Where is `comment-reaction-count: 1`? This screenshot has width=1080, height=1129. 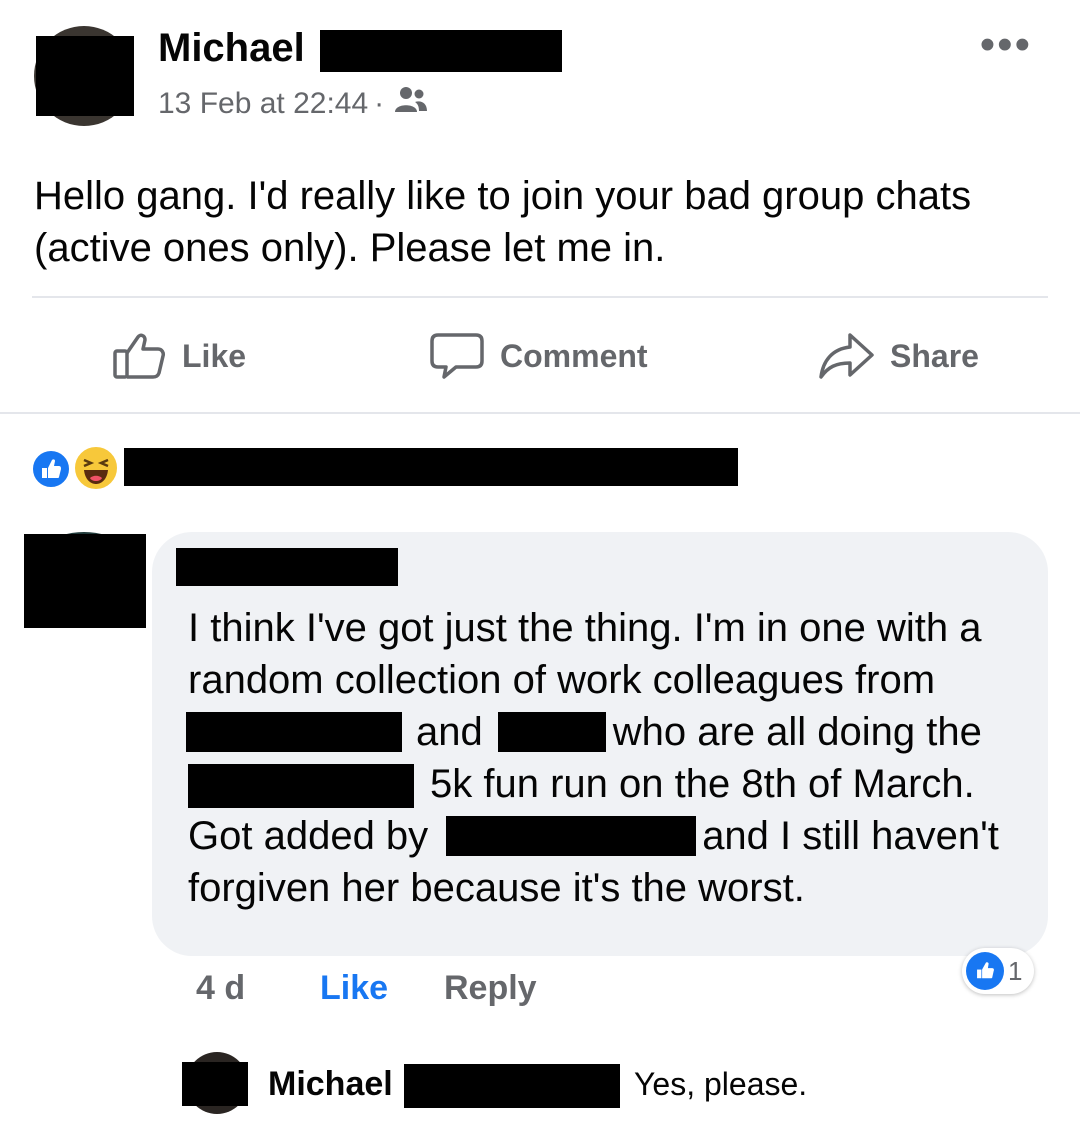 comment-reaction-count: 1 is located at coordinates (998, 971).